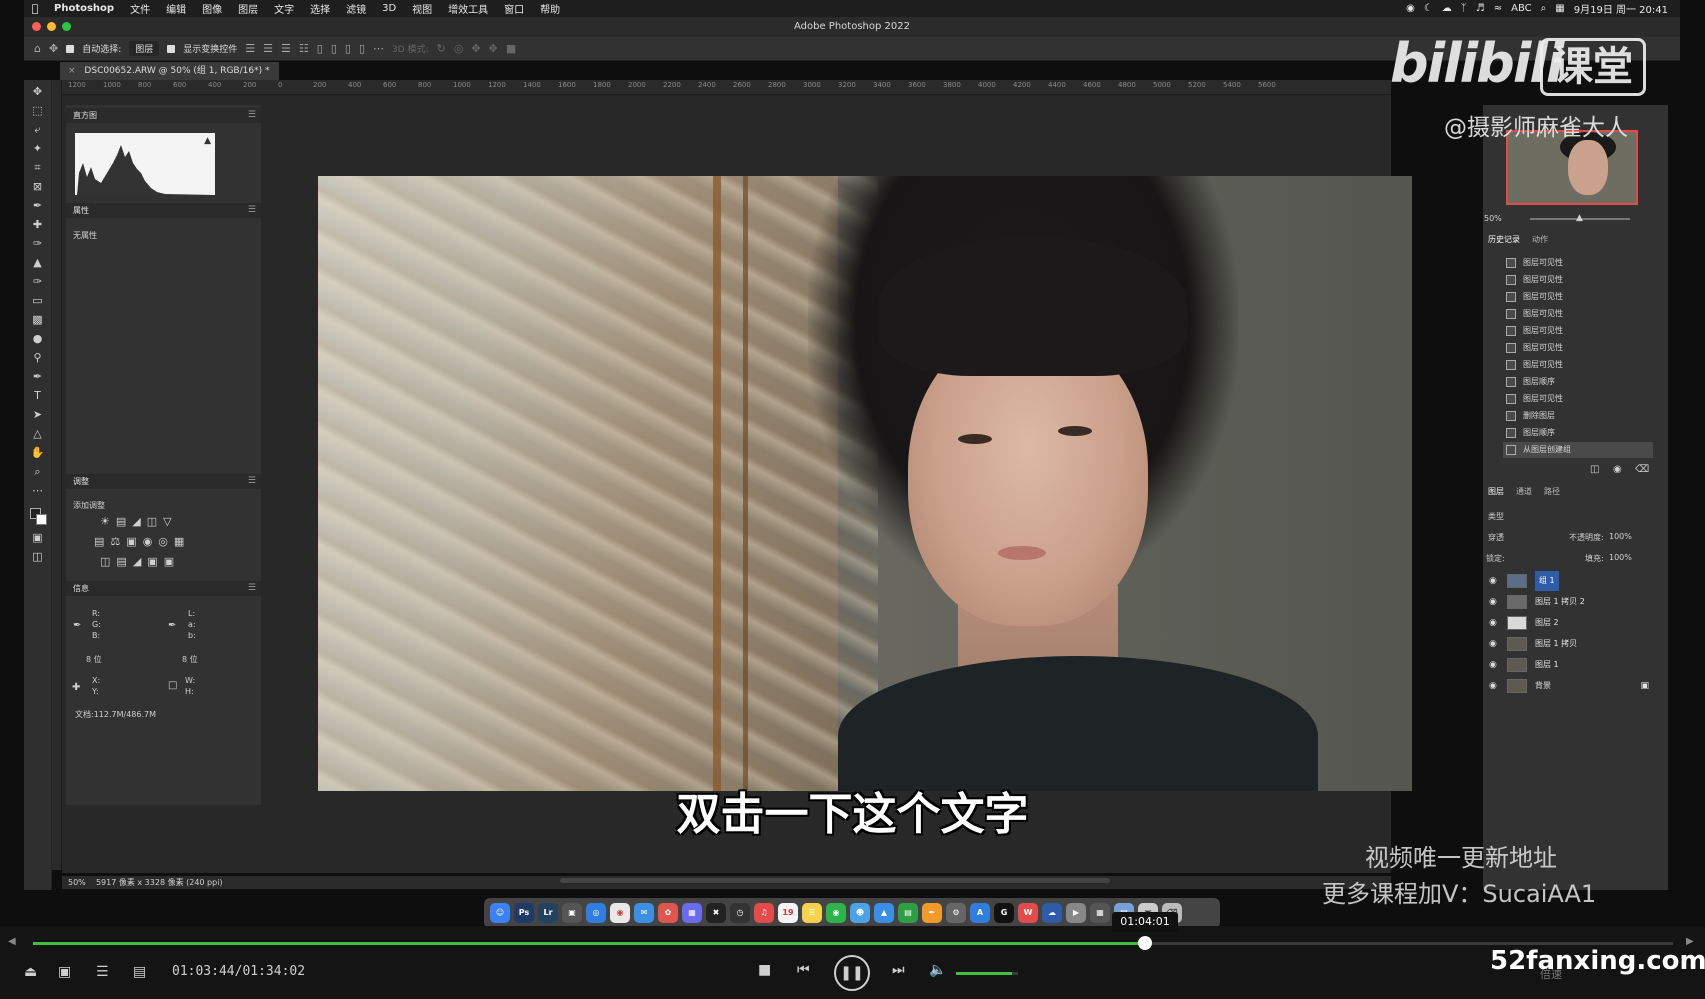  I want to click on menu-window: 窗口, so click(514, 8).